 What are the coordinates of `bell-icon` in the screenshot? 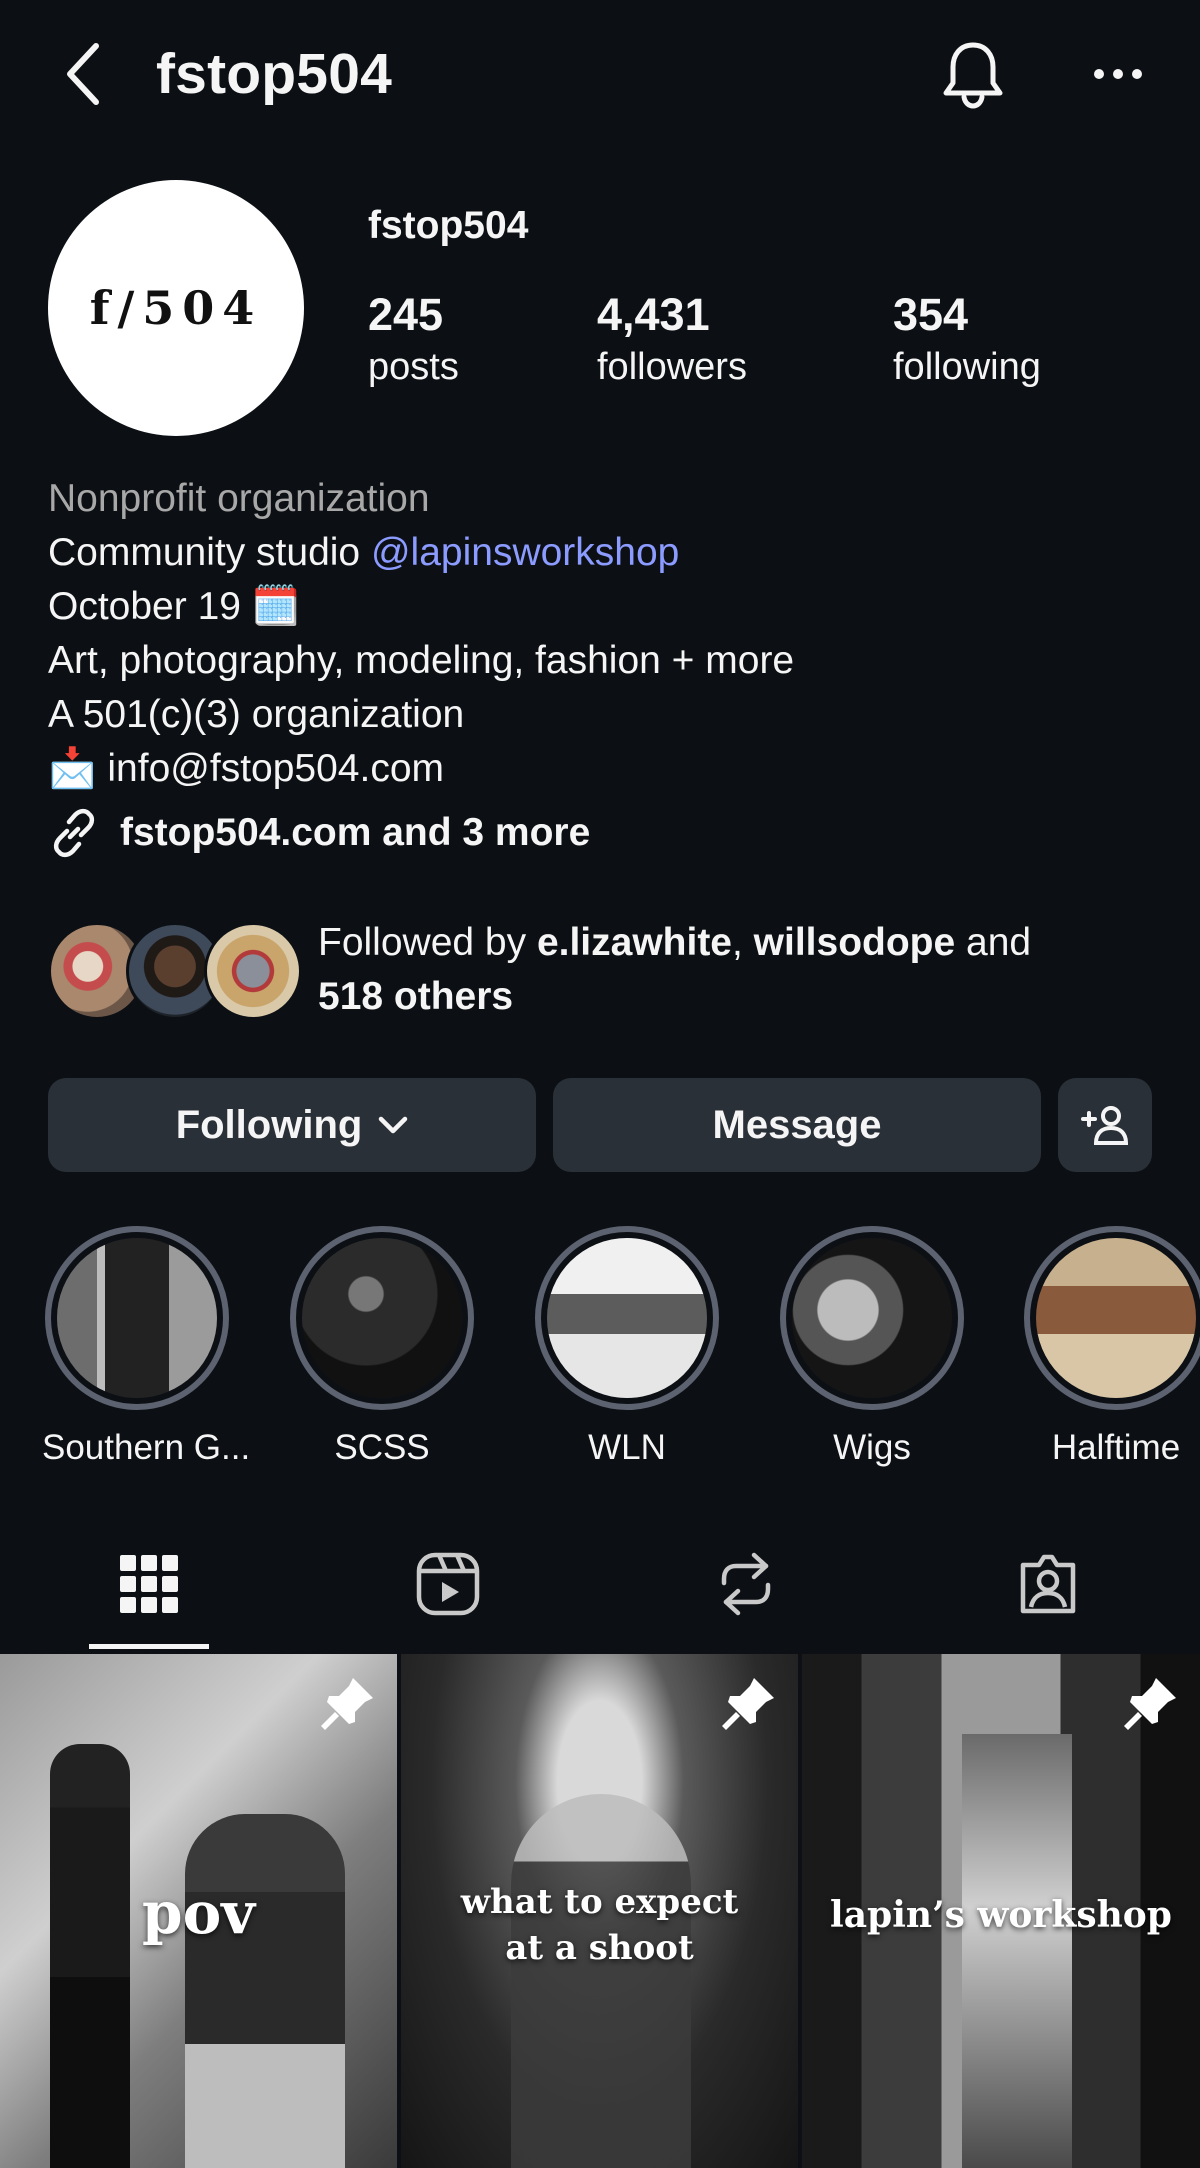 It's located at (973, 75).